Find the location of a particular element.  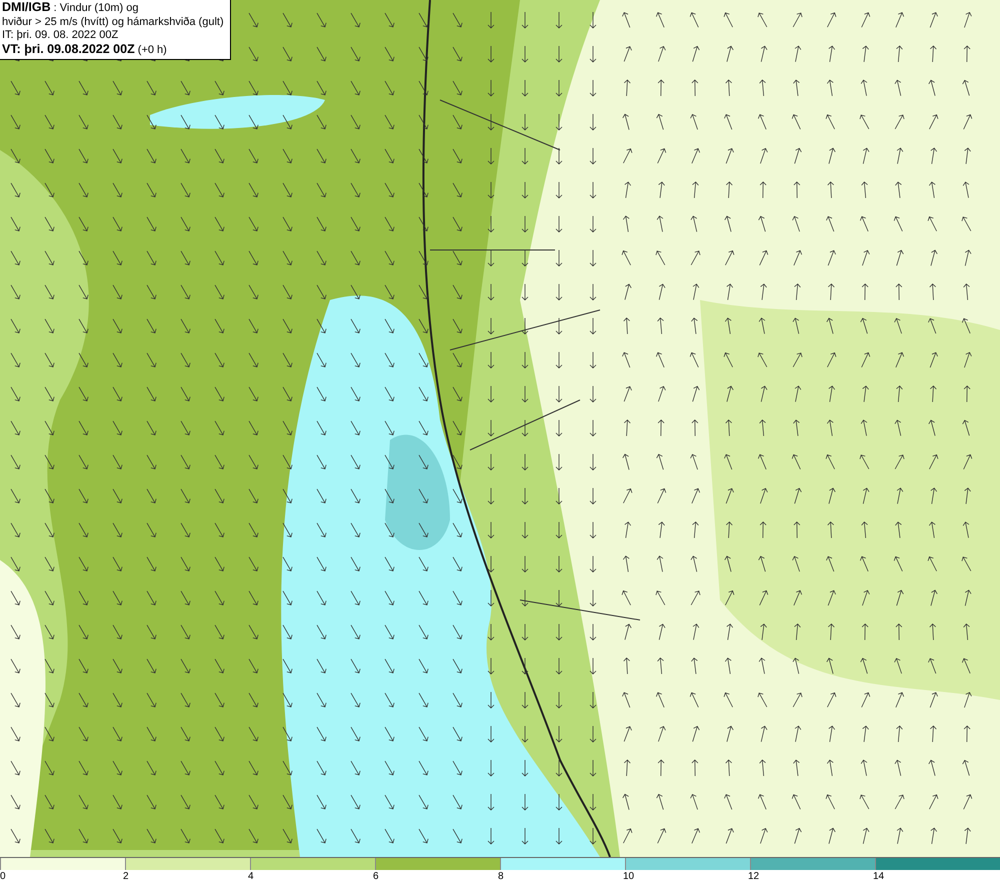

valid-time: VT: þri. 09.08.2022 00Z (+0 h) is located at coordinates (85, 49).